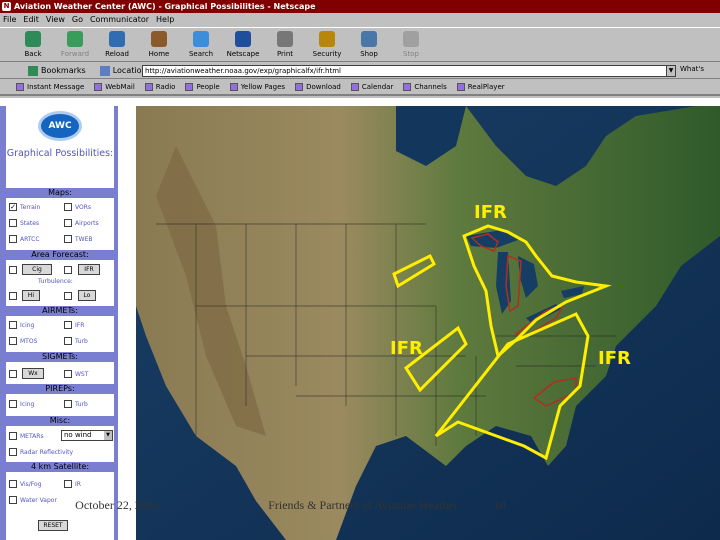 Image resolution: width=720 pixels, height=540 pixels. What do you see at coordinates (371, 87) in the screenshot?
I see `calendar-link: Calendar` at bounding box center [371, 87].